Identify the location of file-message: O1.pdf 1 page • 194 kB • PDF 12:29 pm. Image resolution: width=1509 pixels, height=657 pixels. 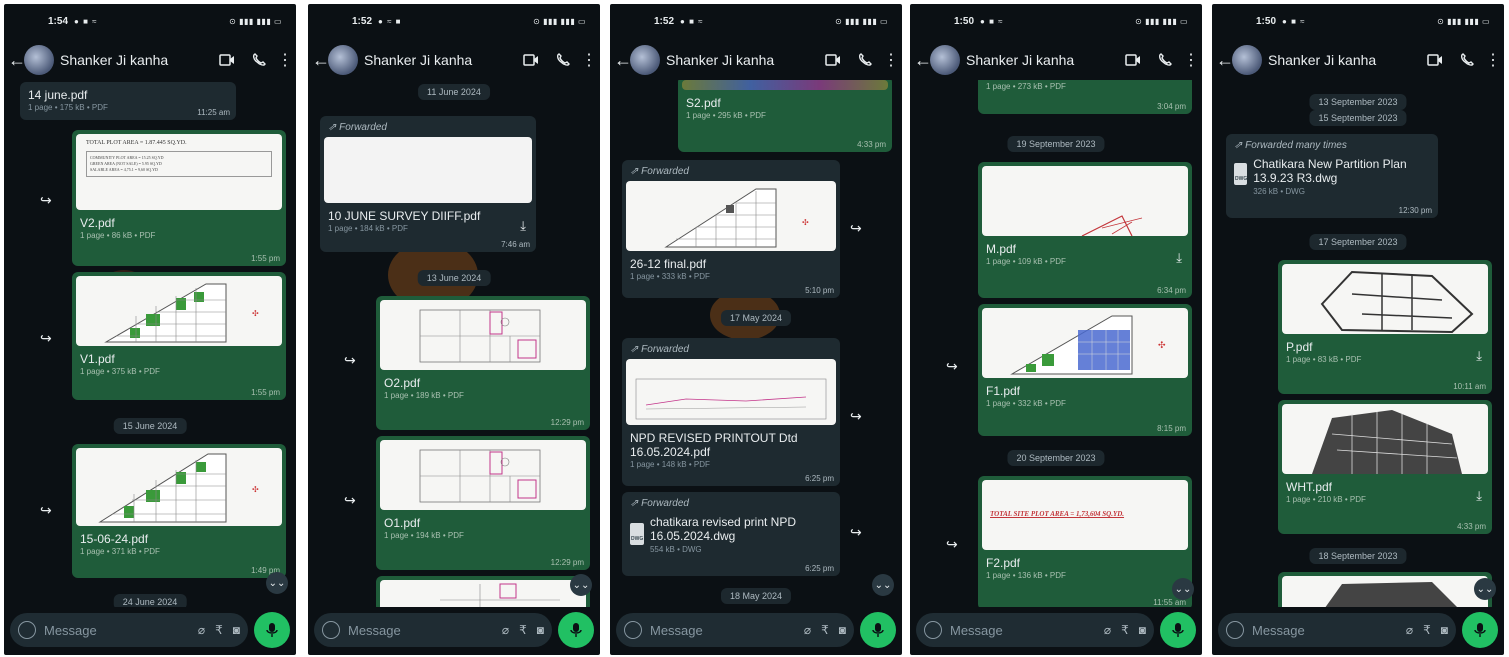
(483, 503).